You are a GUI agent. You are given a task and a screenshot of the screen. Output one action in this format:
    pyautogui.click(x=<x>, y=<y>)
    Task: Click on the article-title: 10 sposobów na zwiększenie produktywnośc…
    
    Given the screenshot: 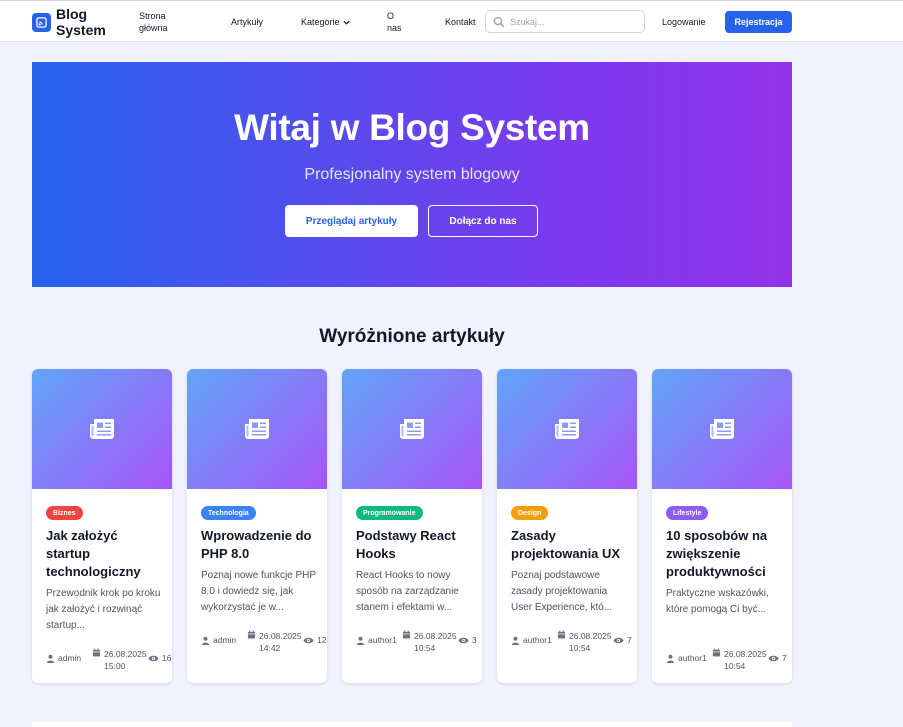 What is the action you would take?
    pyautogui.click(x=725, y=554)
    